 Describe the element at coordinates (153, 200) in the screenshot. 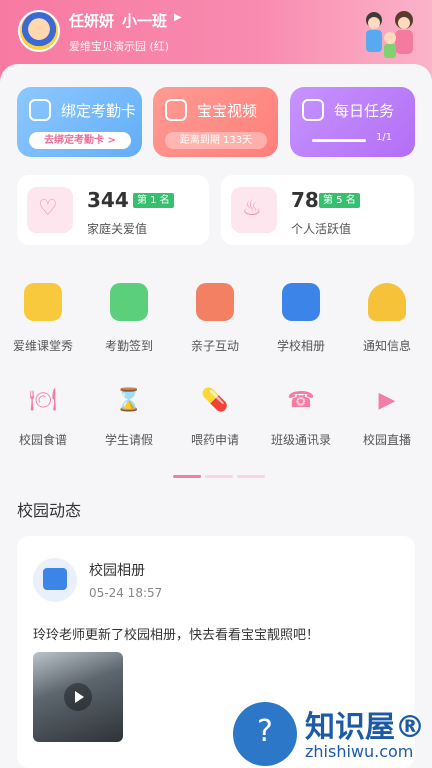

I see `family-care-rank: 第 1 名` at that location.